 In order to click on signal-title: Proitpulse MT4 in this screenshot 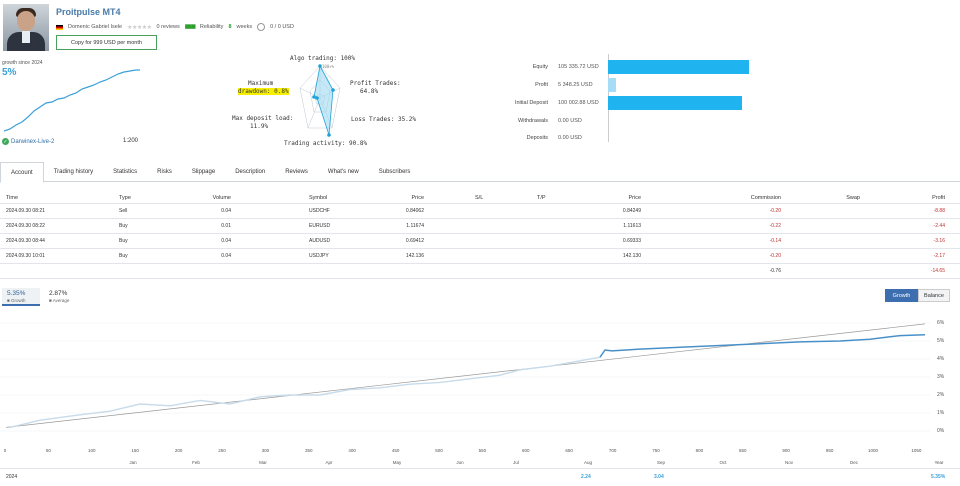, I will do `click(88, 12)`.